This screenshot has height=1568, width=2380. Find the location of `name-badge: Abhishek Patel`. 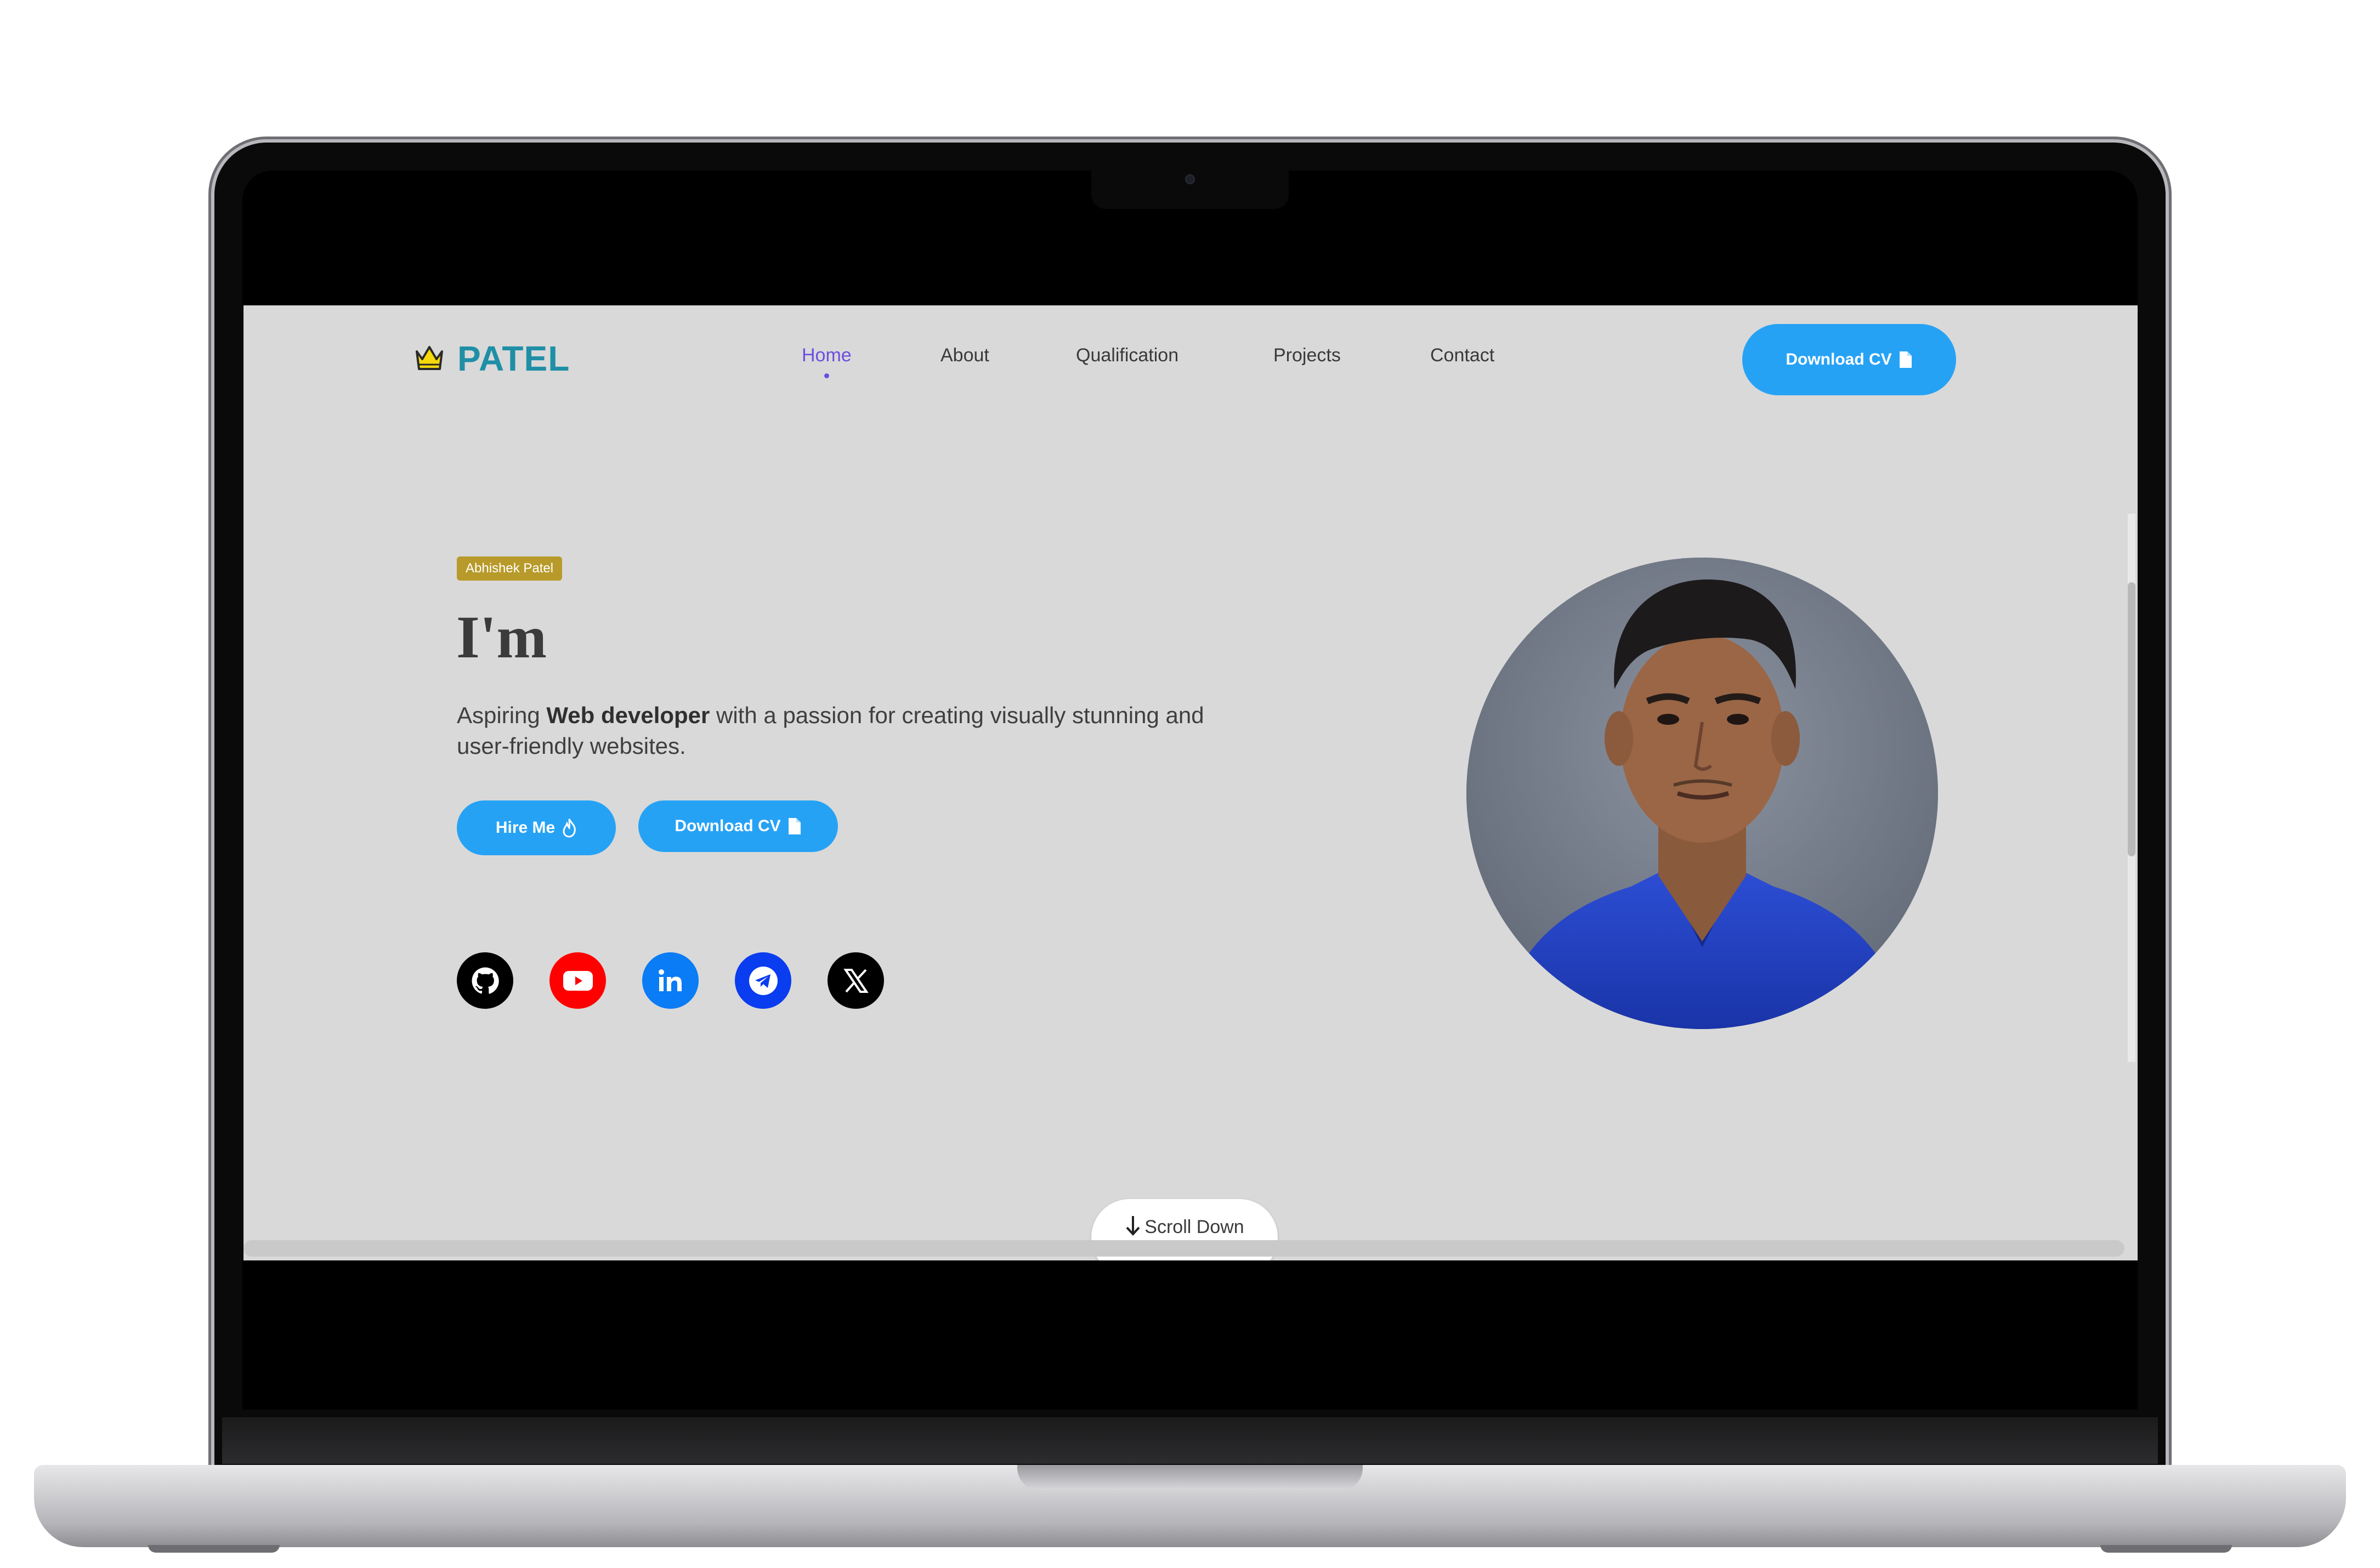

name-badge: Abhishek Patel is located at coordinates (510, 568).